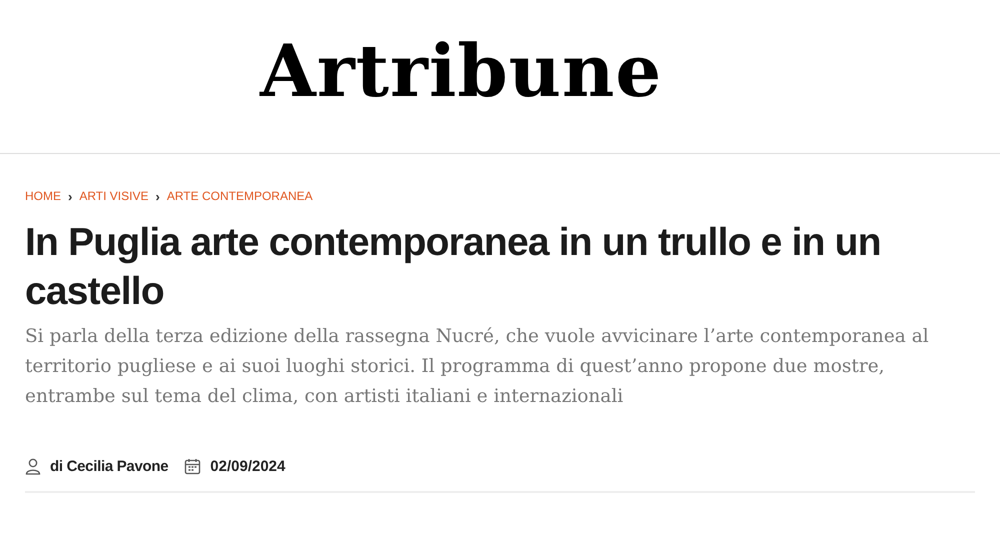 The height and width of the screenshot is (556, 1000). What do you see at coordinates (453, 267) in the screenshot?
I see `article-title: In Puglia arte contemporanea in un trullo e in un castello` at bounding box center [453, 267].